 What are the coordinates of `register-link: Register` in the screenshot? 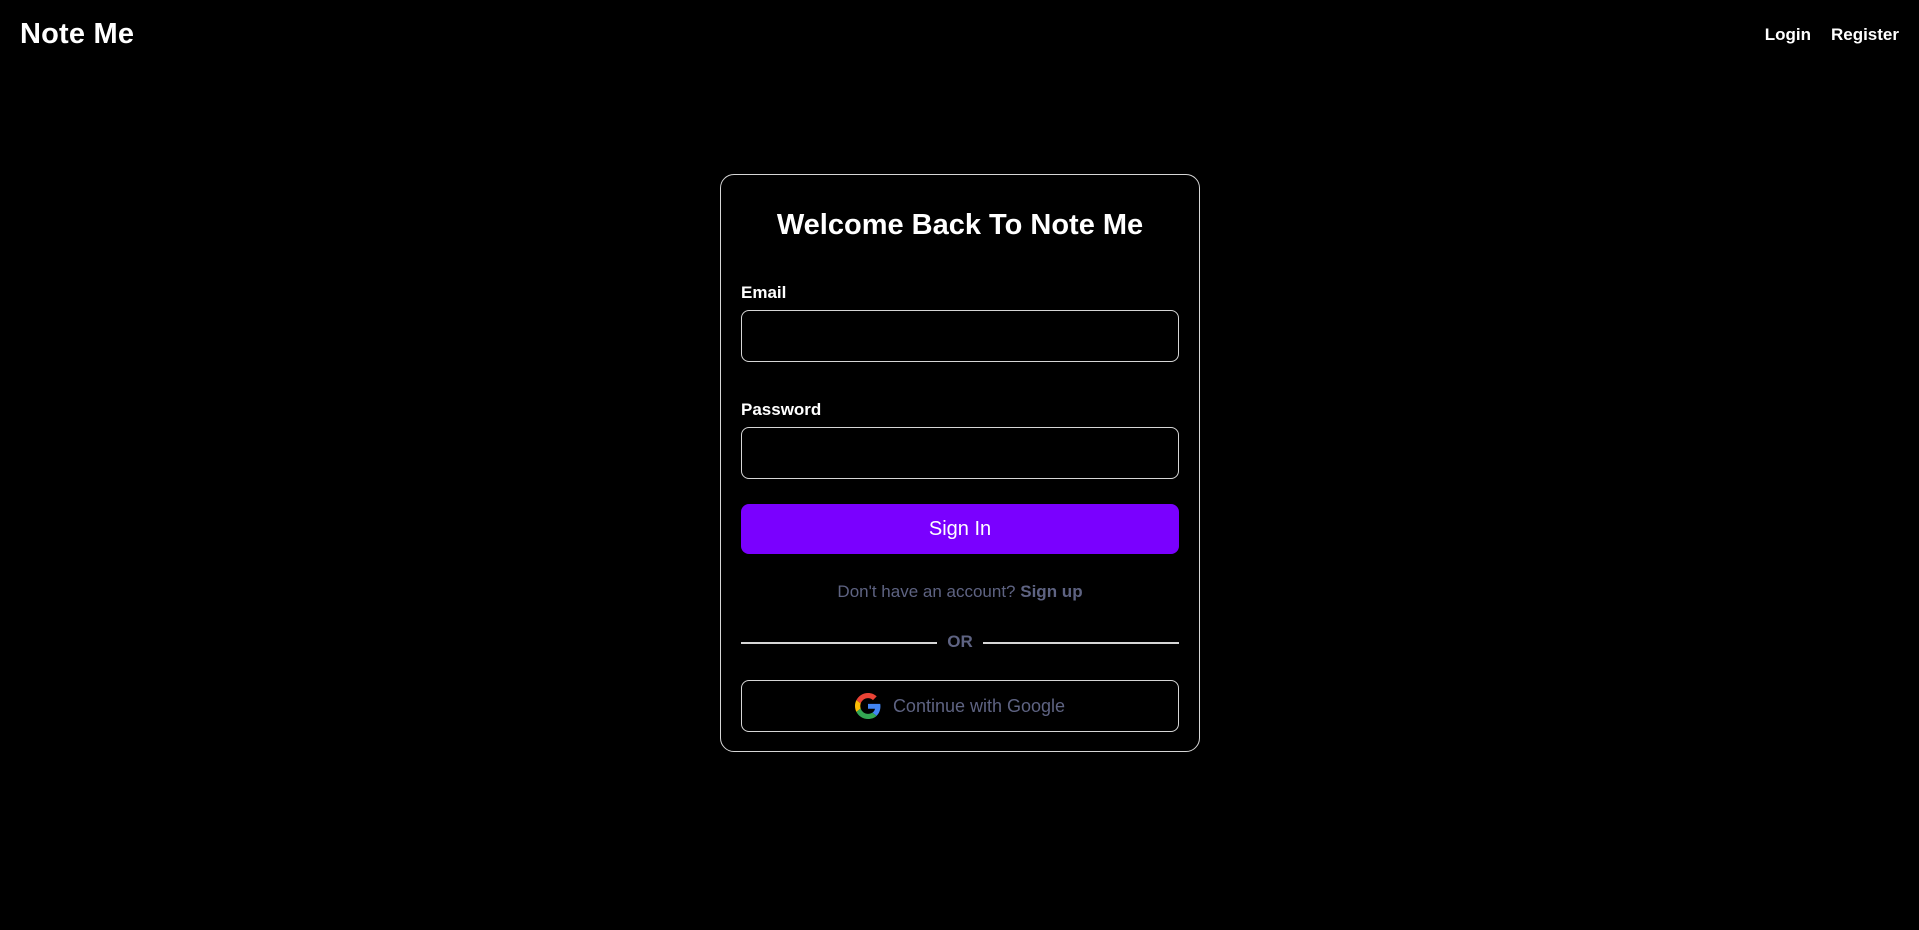 It's located at (1865, 35).